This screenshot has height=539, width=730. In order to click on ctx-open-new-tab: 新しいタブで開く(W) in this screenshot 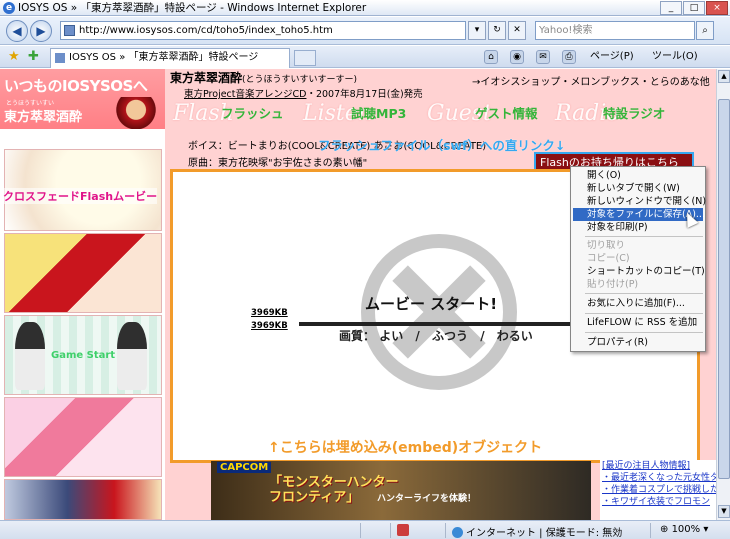, I will do `click(638, 188)`.